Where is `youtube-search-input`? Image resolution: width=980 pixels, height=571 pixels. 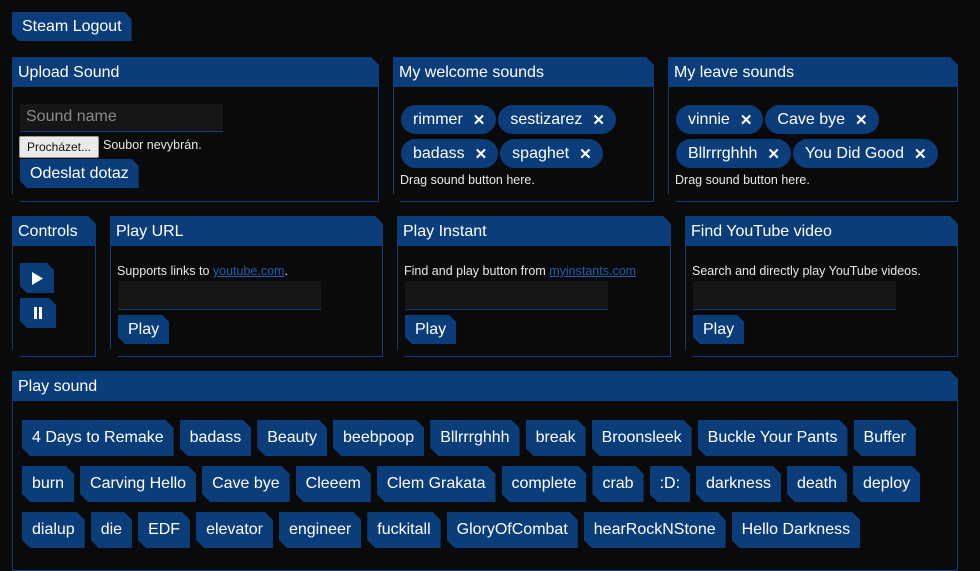
youtube-search-input is located at coordinates (794, 295).